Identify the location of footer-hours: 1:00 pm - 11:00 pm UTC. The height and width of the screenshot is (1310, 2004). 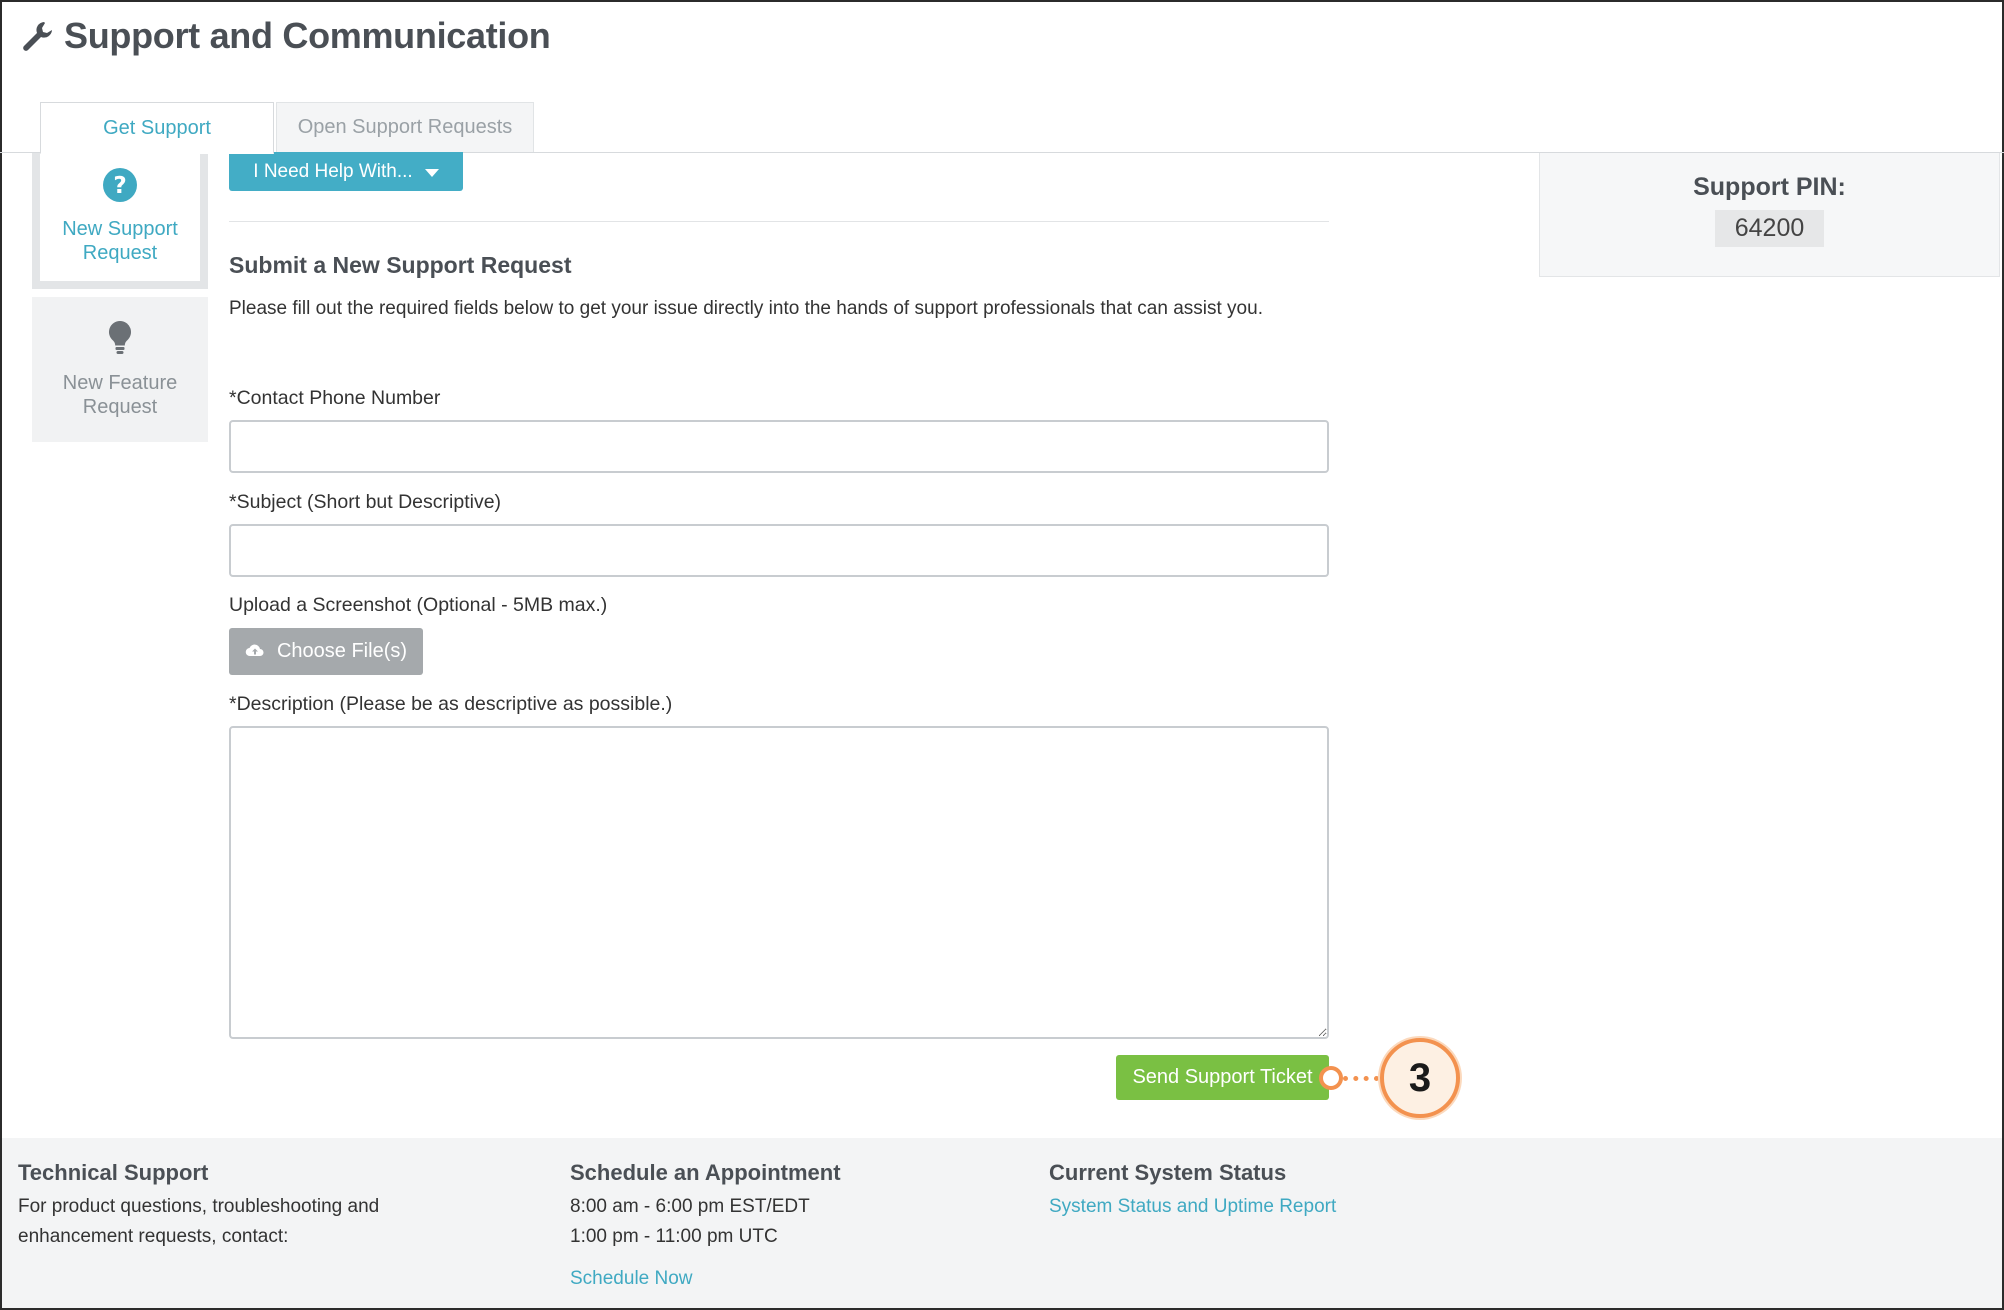
(674, 1236).